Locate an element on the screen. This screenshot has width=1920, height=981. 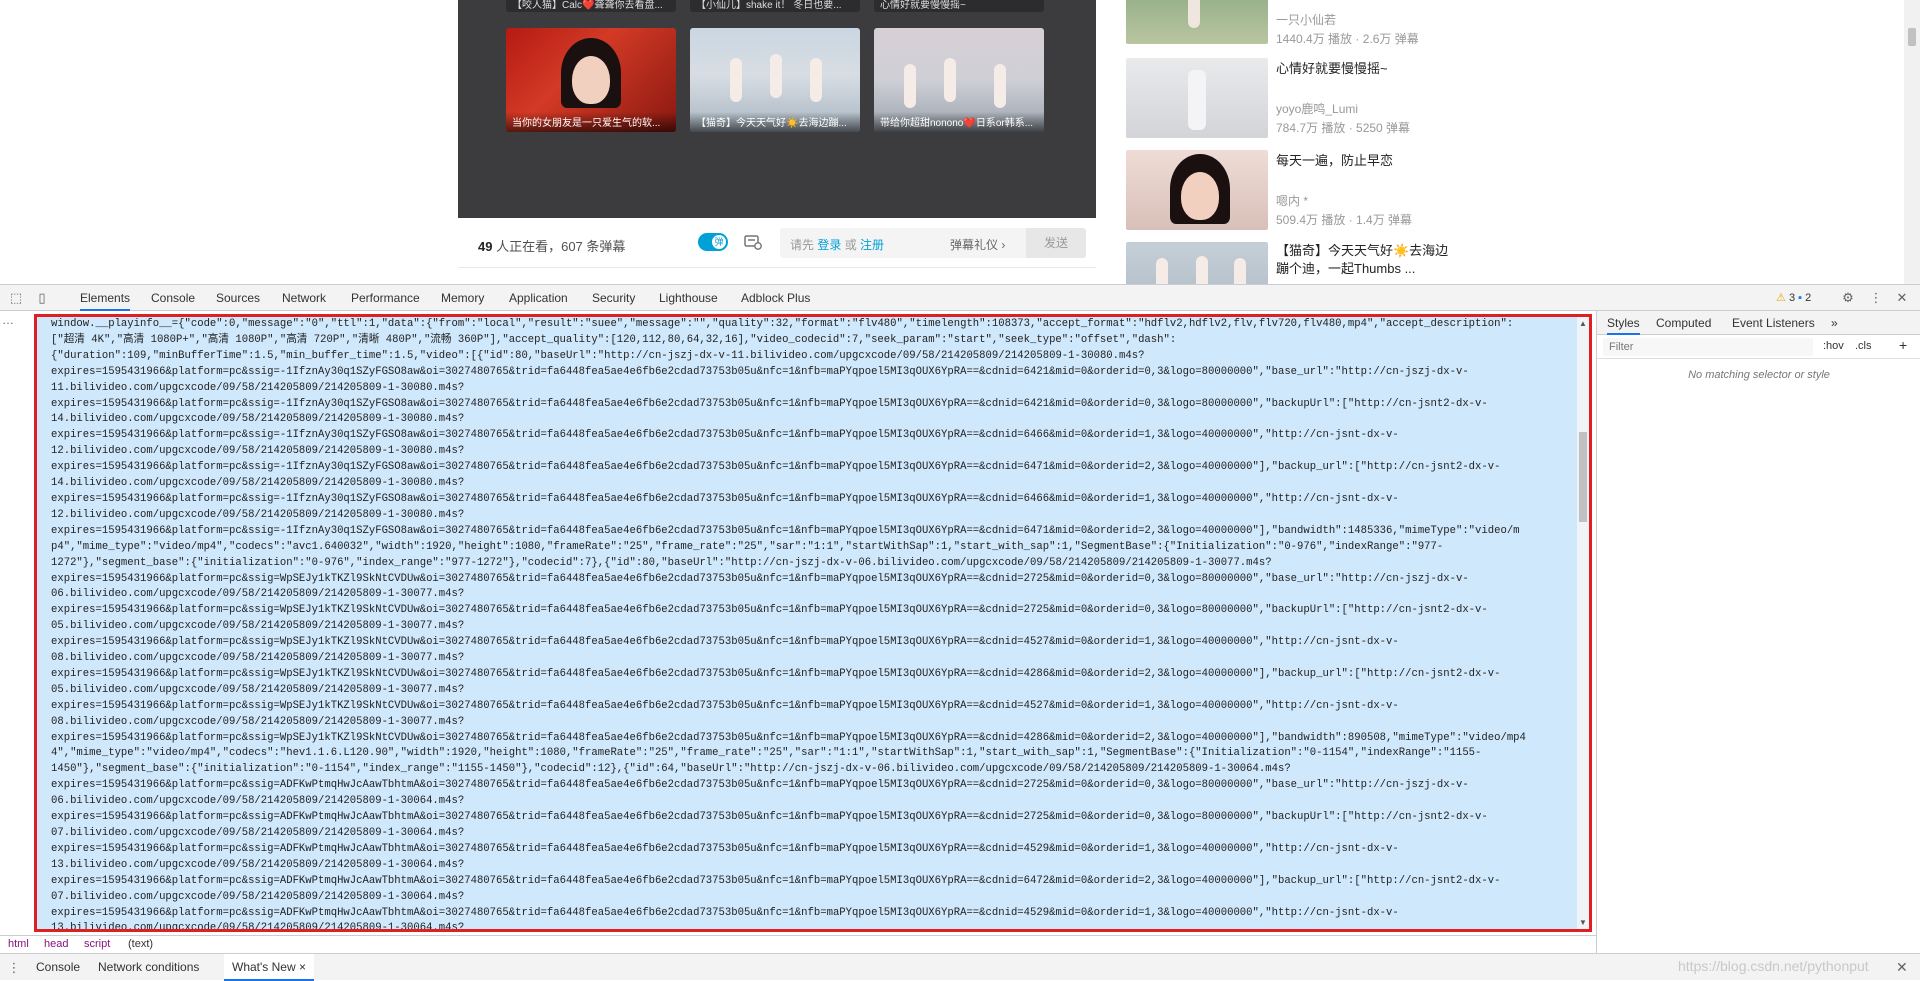
drawer-menu-icon: ⋮ is located at coordinates (14, 968).